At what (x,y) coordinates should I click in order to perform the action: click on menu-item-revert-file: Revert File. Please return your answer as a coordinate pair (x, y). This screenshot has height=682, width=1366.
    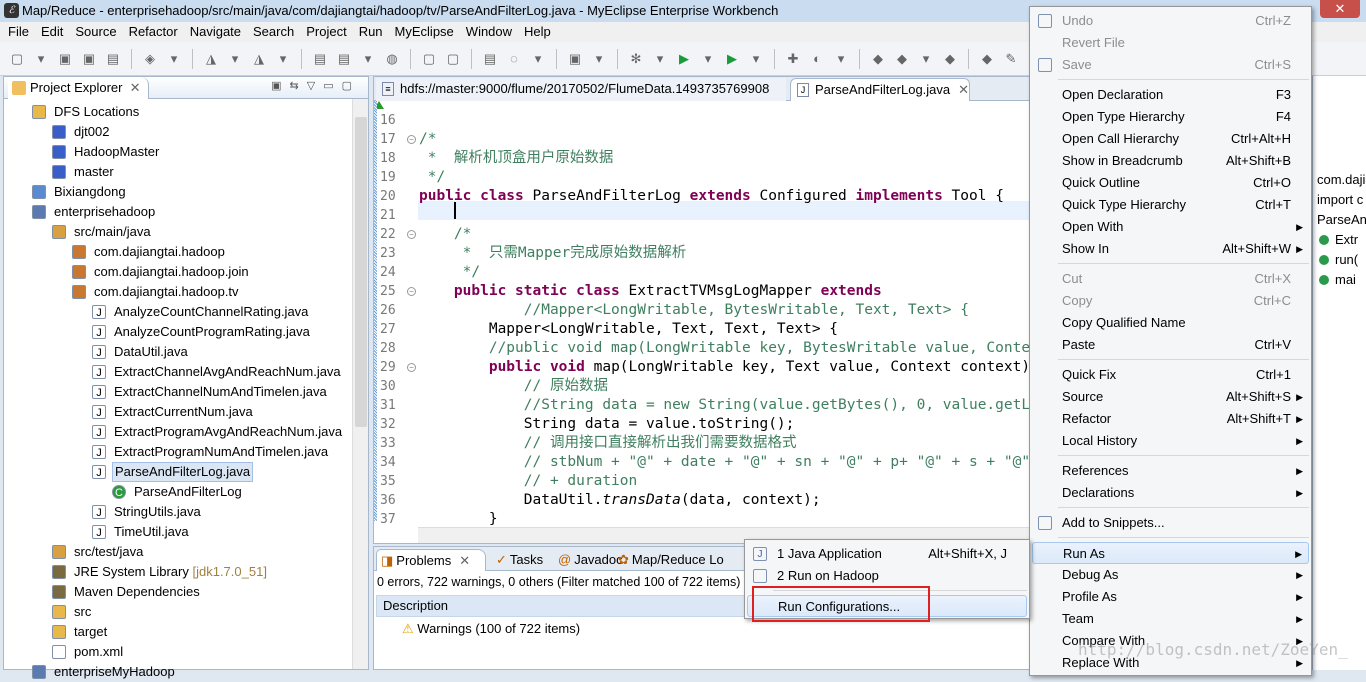
    Looking at the image, I should click on (1170, 43).